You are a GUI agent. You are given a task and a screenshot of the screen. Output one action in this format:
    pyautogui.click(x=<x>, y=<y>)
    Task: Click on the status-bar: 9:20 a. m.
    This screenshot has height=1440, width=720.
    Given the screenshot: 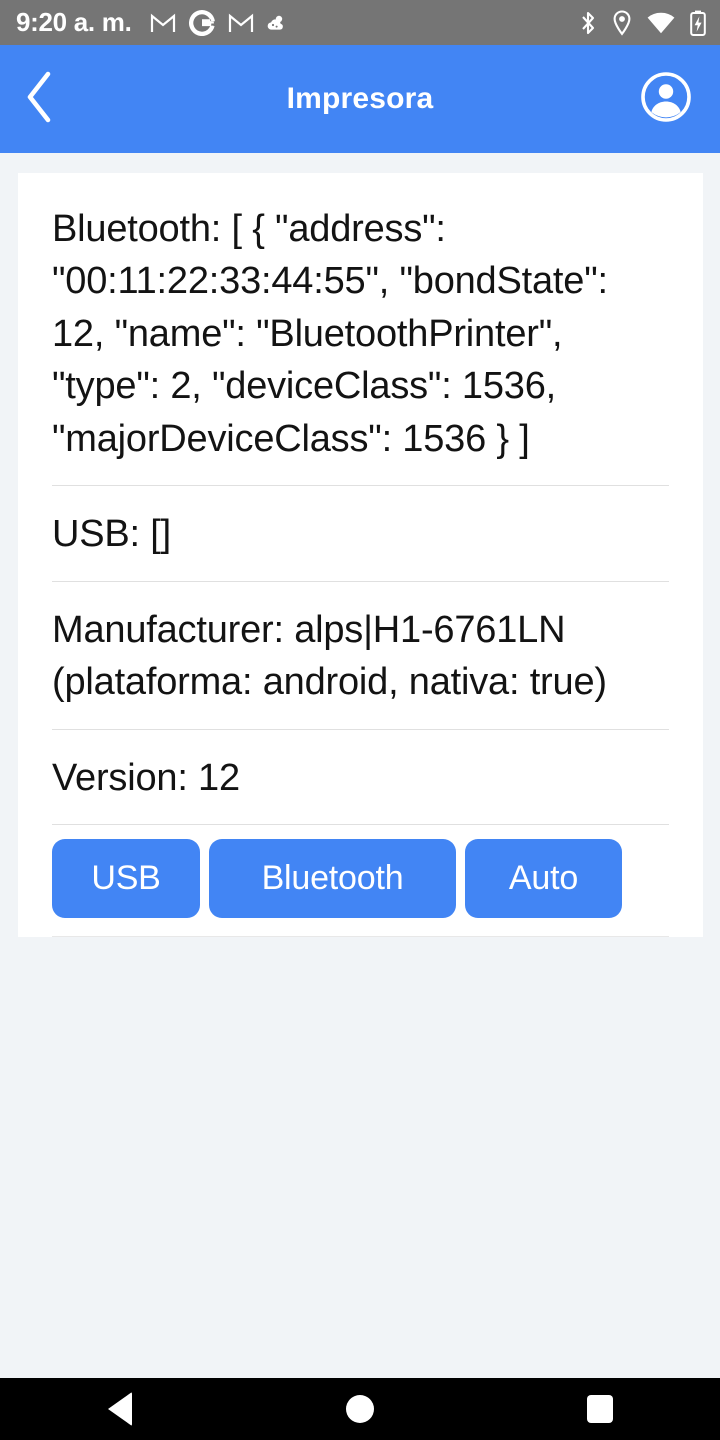 What is the action you would take?
    pyautogui.click(x=360, y=22)
    